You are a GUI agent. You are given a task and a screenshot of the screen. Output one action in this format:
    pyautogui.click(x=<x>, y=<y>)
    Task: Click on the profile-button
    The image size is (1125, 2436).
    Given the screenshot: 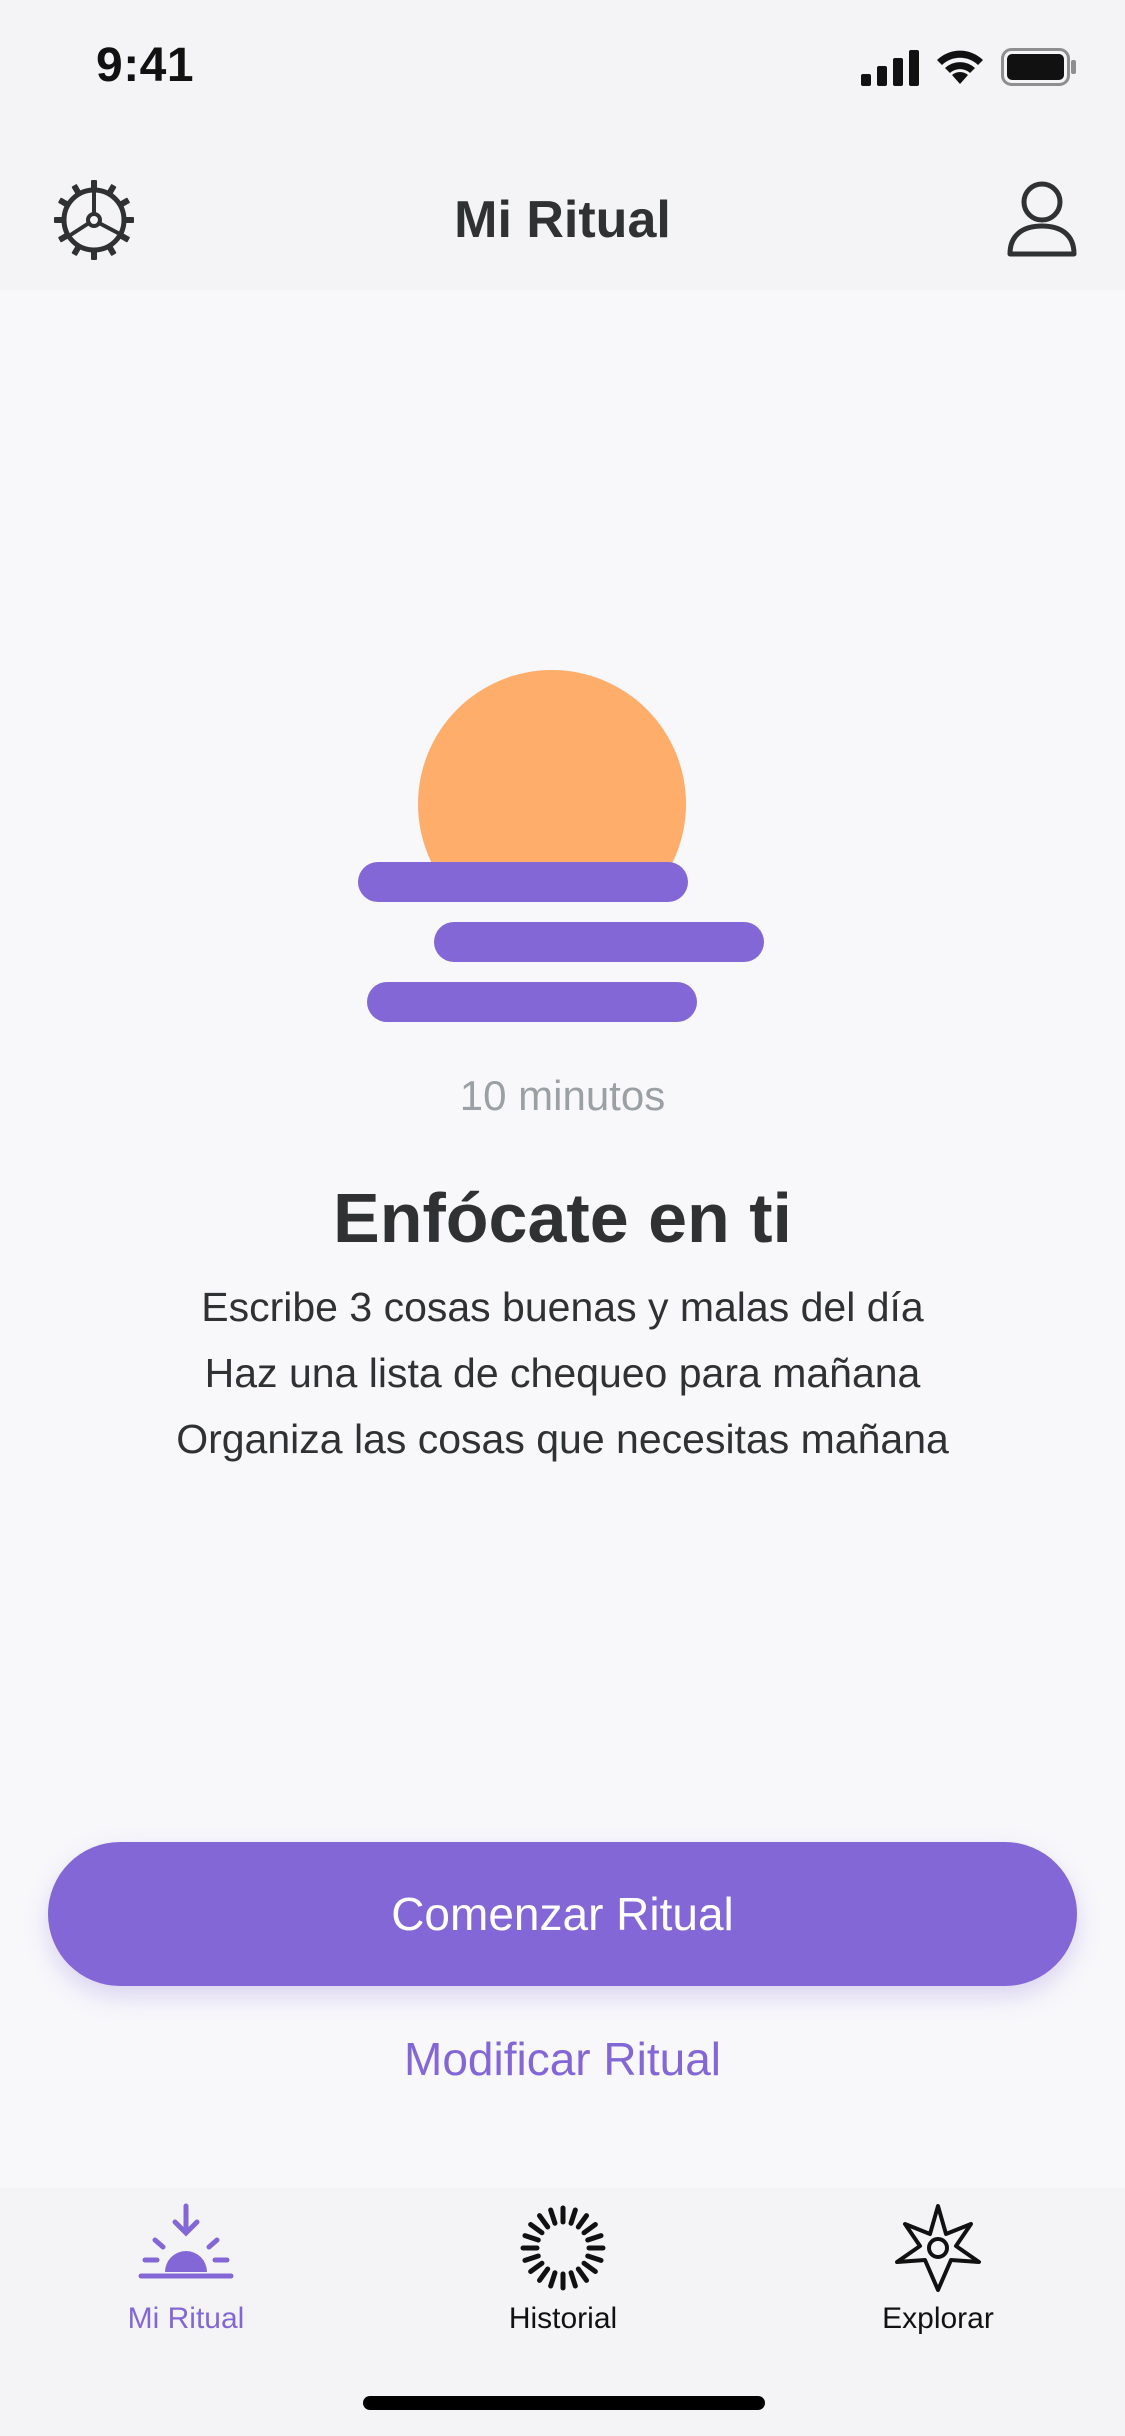 What is the action you would take?
    pyautogui.click(x=1042, y=219)
    